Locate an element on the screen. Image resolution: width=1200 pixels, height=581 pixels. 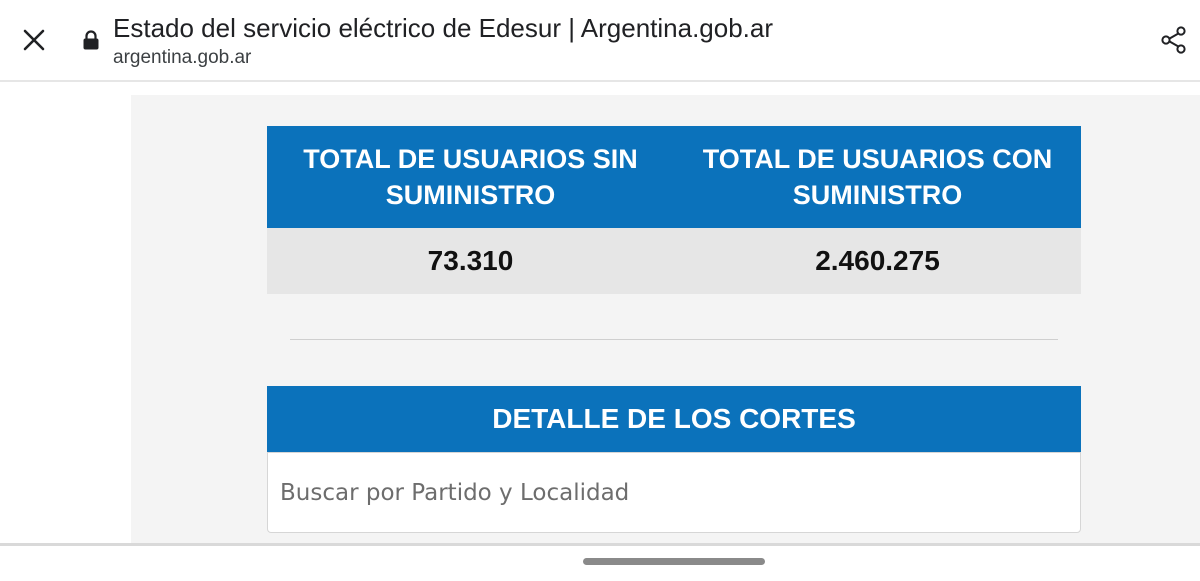
outages-detail-header: DETALLE DE LOS CORTES is located at coordinates (674, 419).